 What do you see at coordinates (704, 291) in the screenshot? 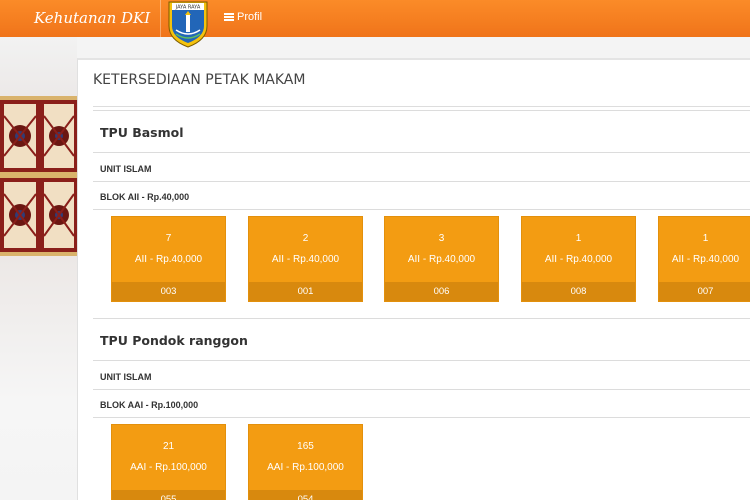
I see `plot-code: 007` at bounding box center [704, 291].